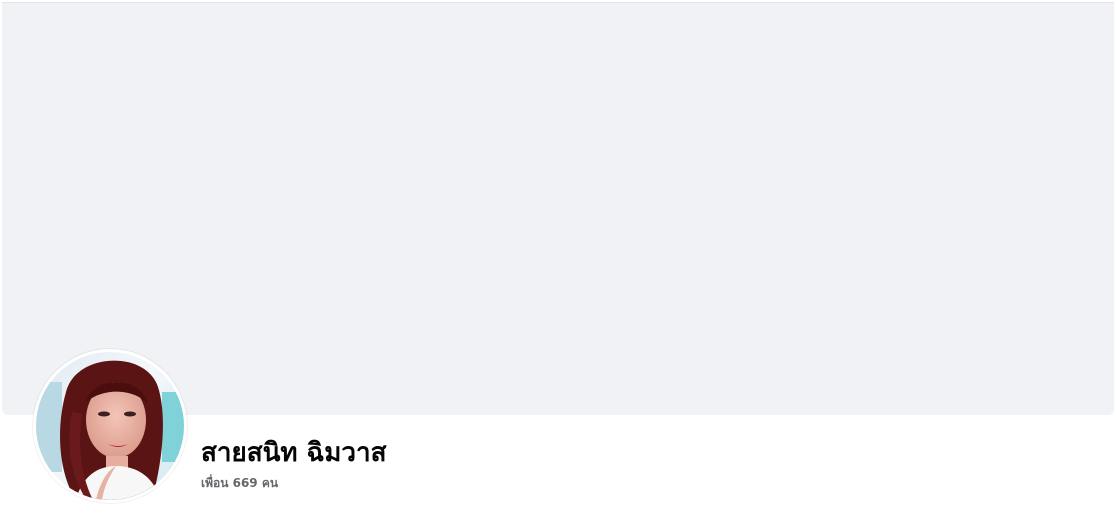  I want to click on profile-name: สายสนิท ฉิมวาส, so click(293, 453).